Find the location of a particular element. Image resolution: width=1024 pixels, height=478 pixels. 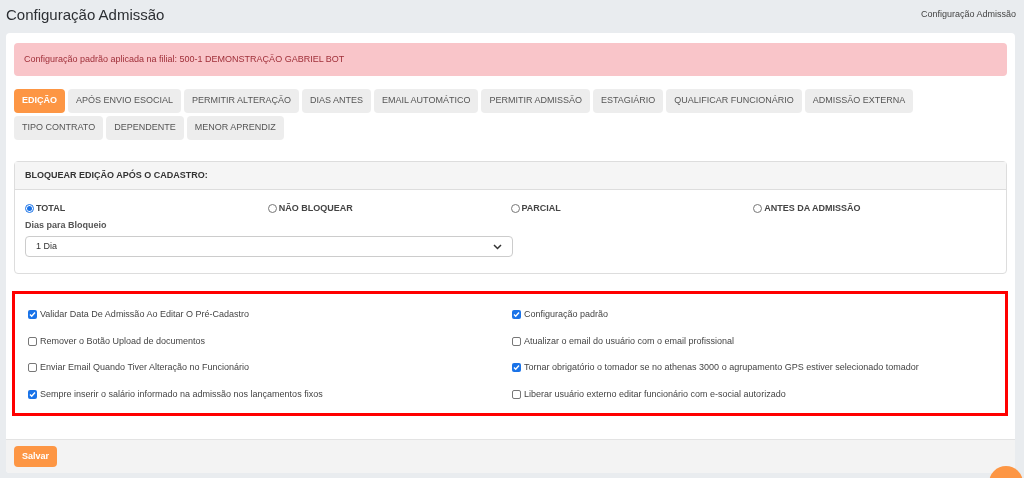

tab: QUALIFICAR FUNCIONÁRIO is located at coordinates (734, 101).